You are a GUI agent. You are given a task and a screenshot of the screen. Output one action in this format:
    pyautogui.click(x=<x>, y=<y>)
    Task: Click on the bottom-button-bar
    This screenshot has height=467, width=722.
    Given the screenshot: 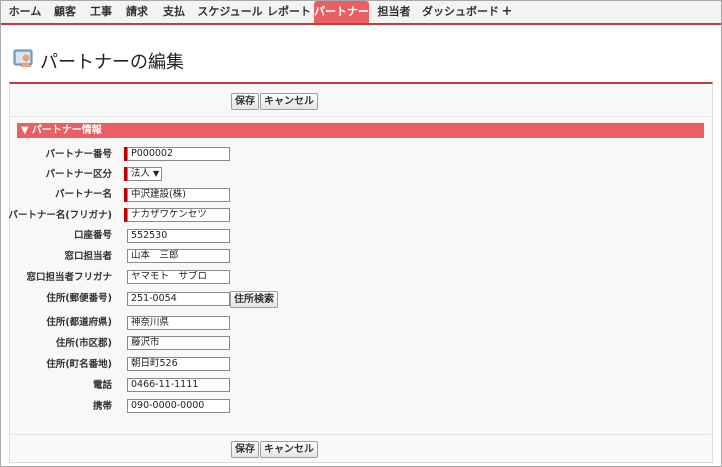 What is the action you would take?
    pyautogui.click(x=360, y=447)
    